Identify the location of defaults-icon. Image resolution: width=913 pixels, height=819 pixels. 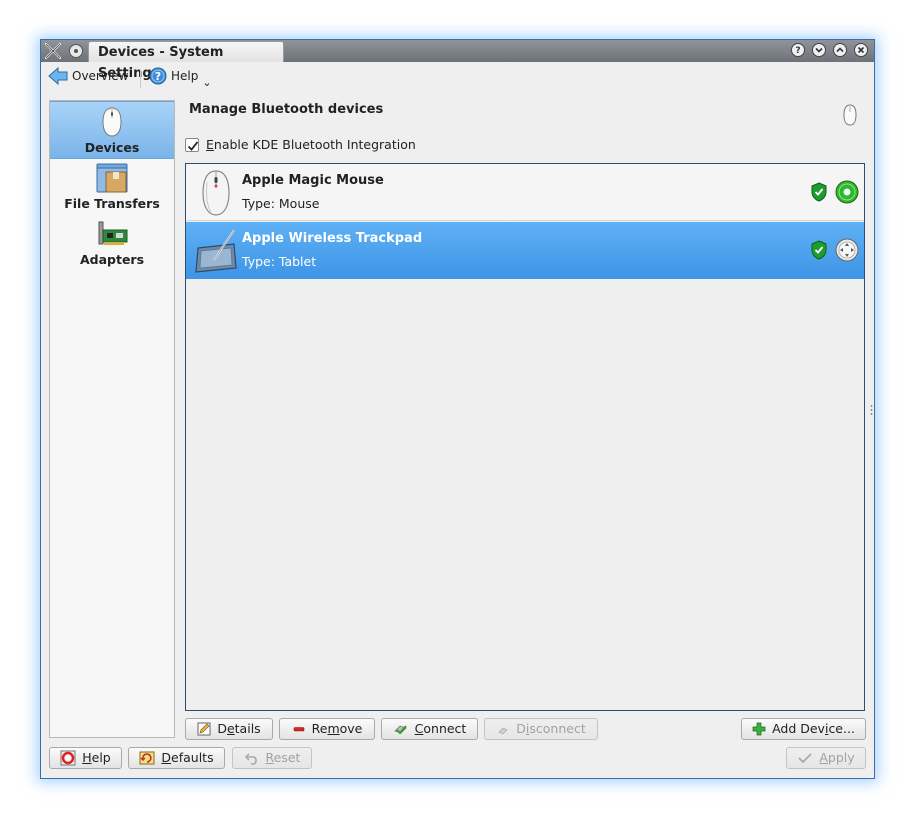
(147, 758).